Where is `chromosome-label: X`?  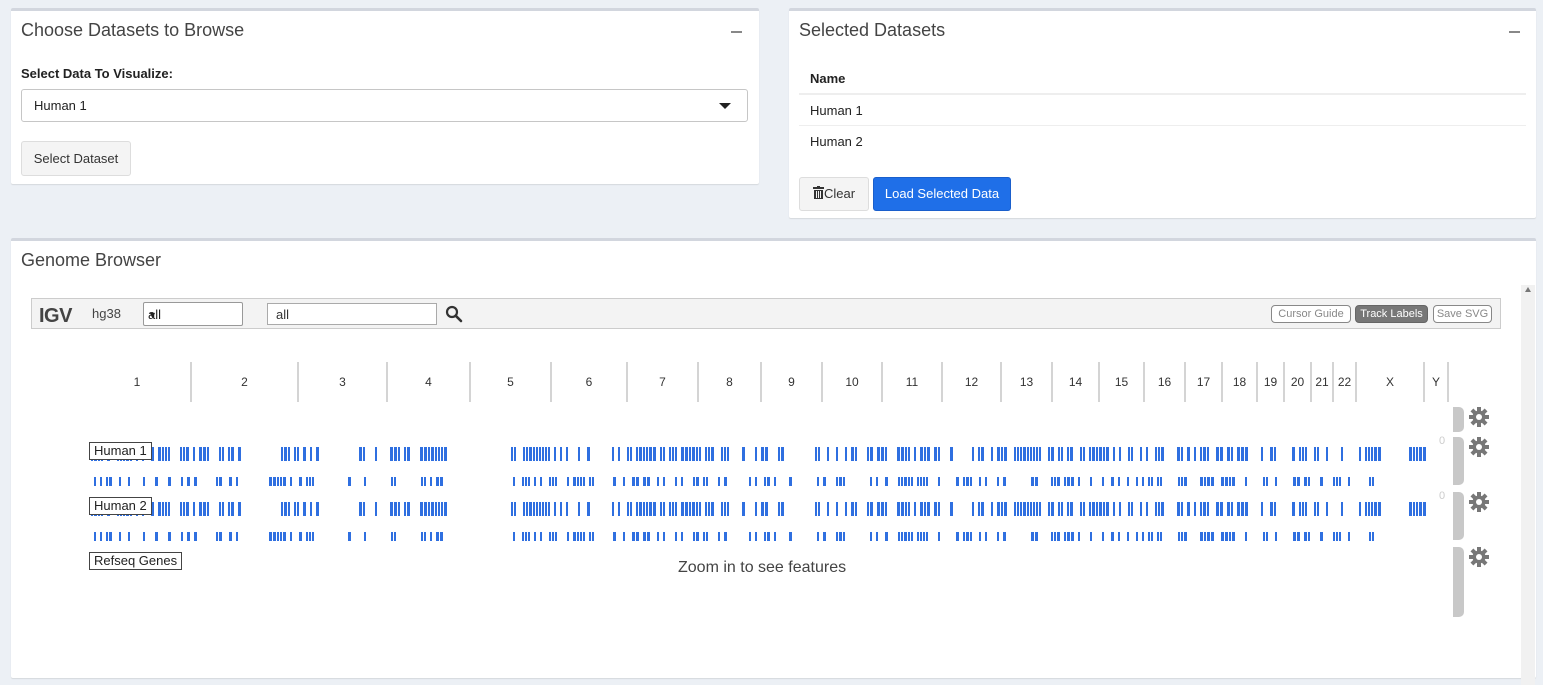 chromosome-label: X is located at coordinates (1390, 382).